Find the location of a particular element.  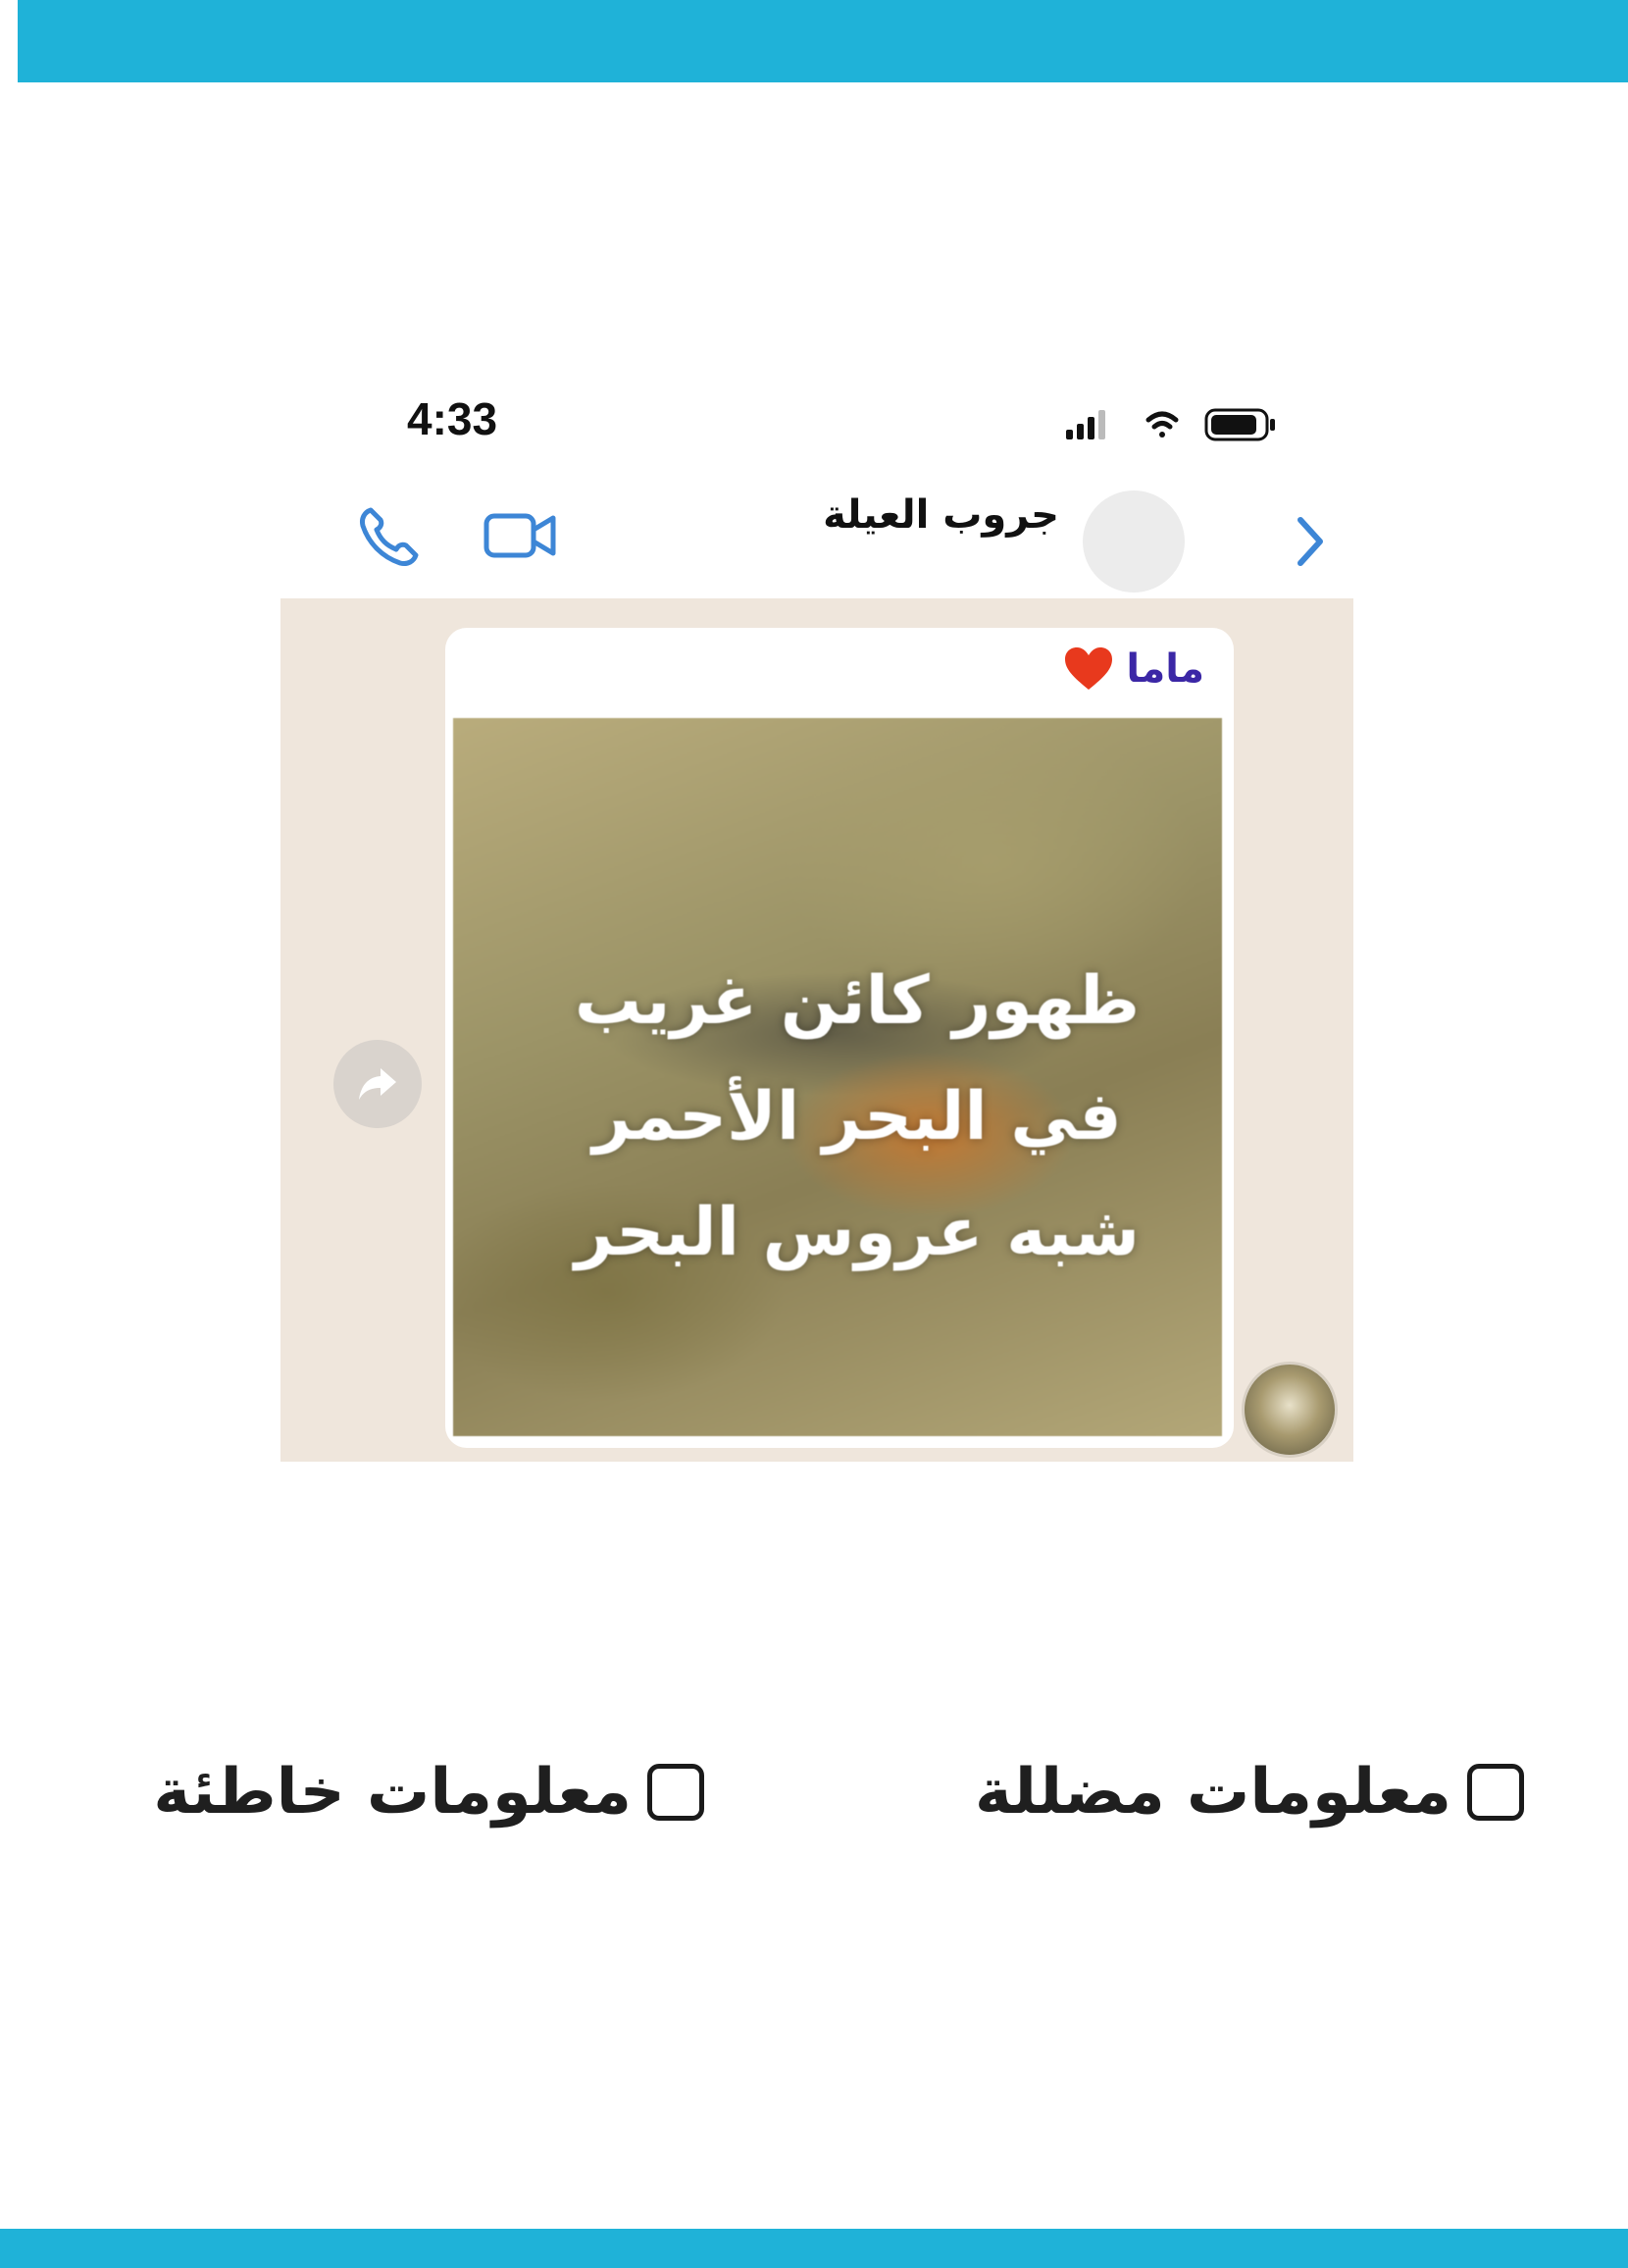

option-label: معلومات مضللة is located at coordinates (1213, 1793).